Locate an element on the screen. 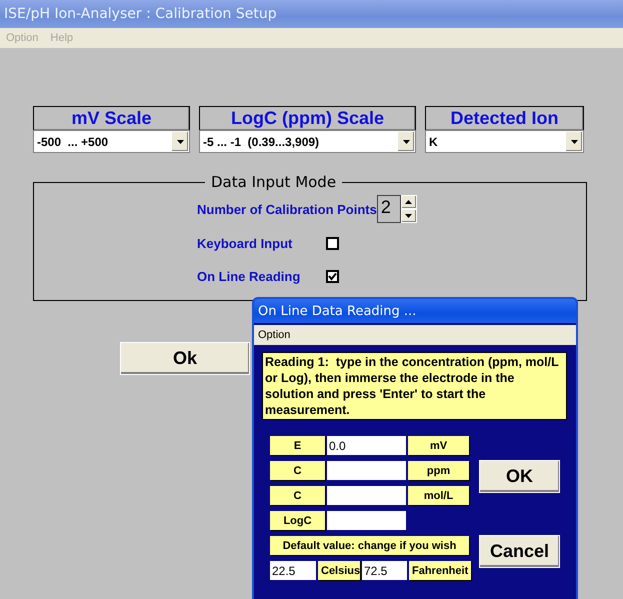 Image resolution: width=623 pixels, height=599 pixels. field-label: LogC is located at coordinates (297, 520).